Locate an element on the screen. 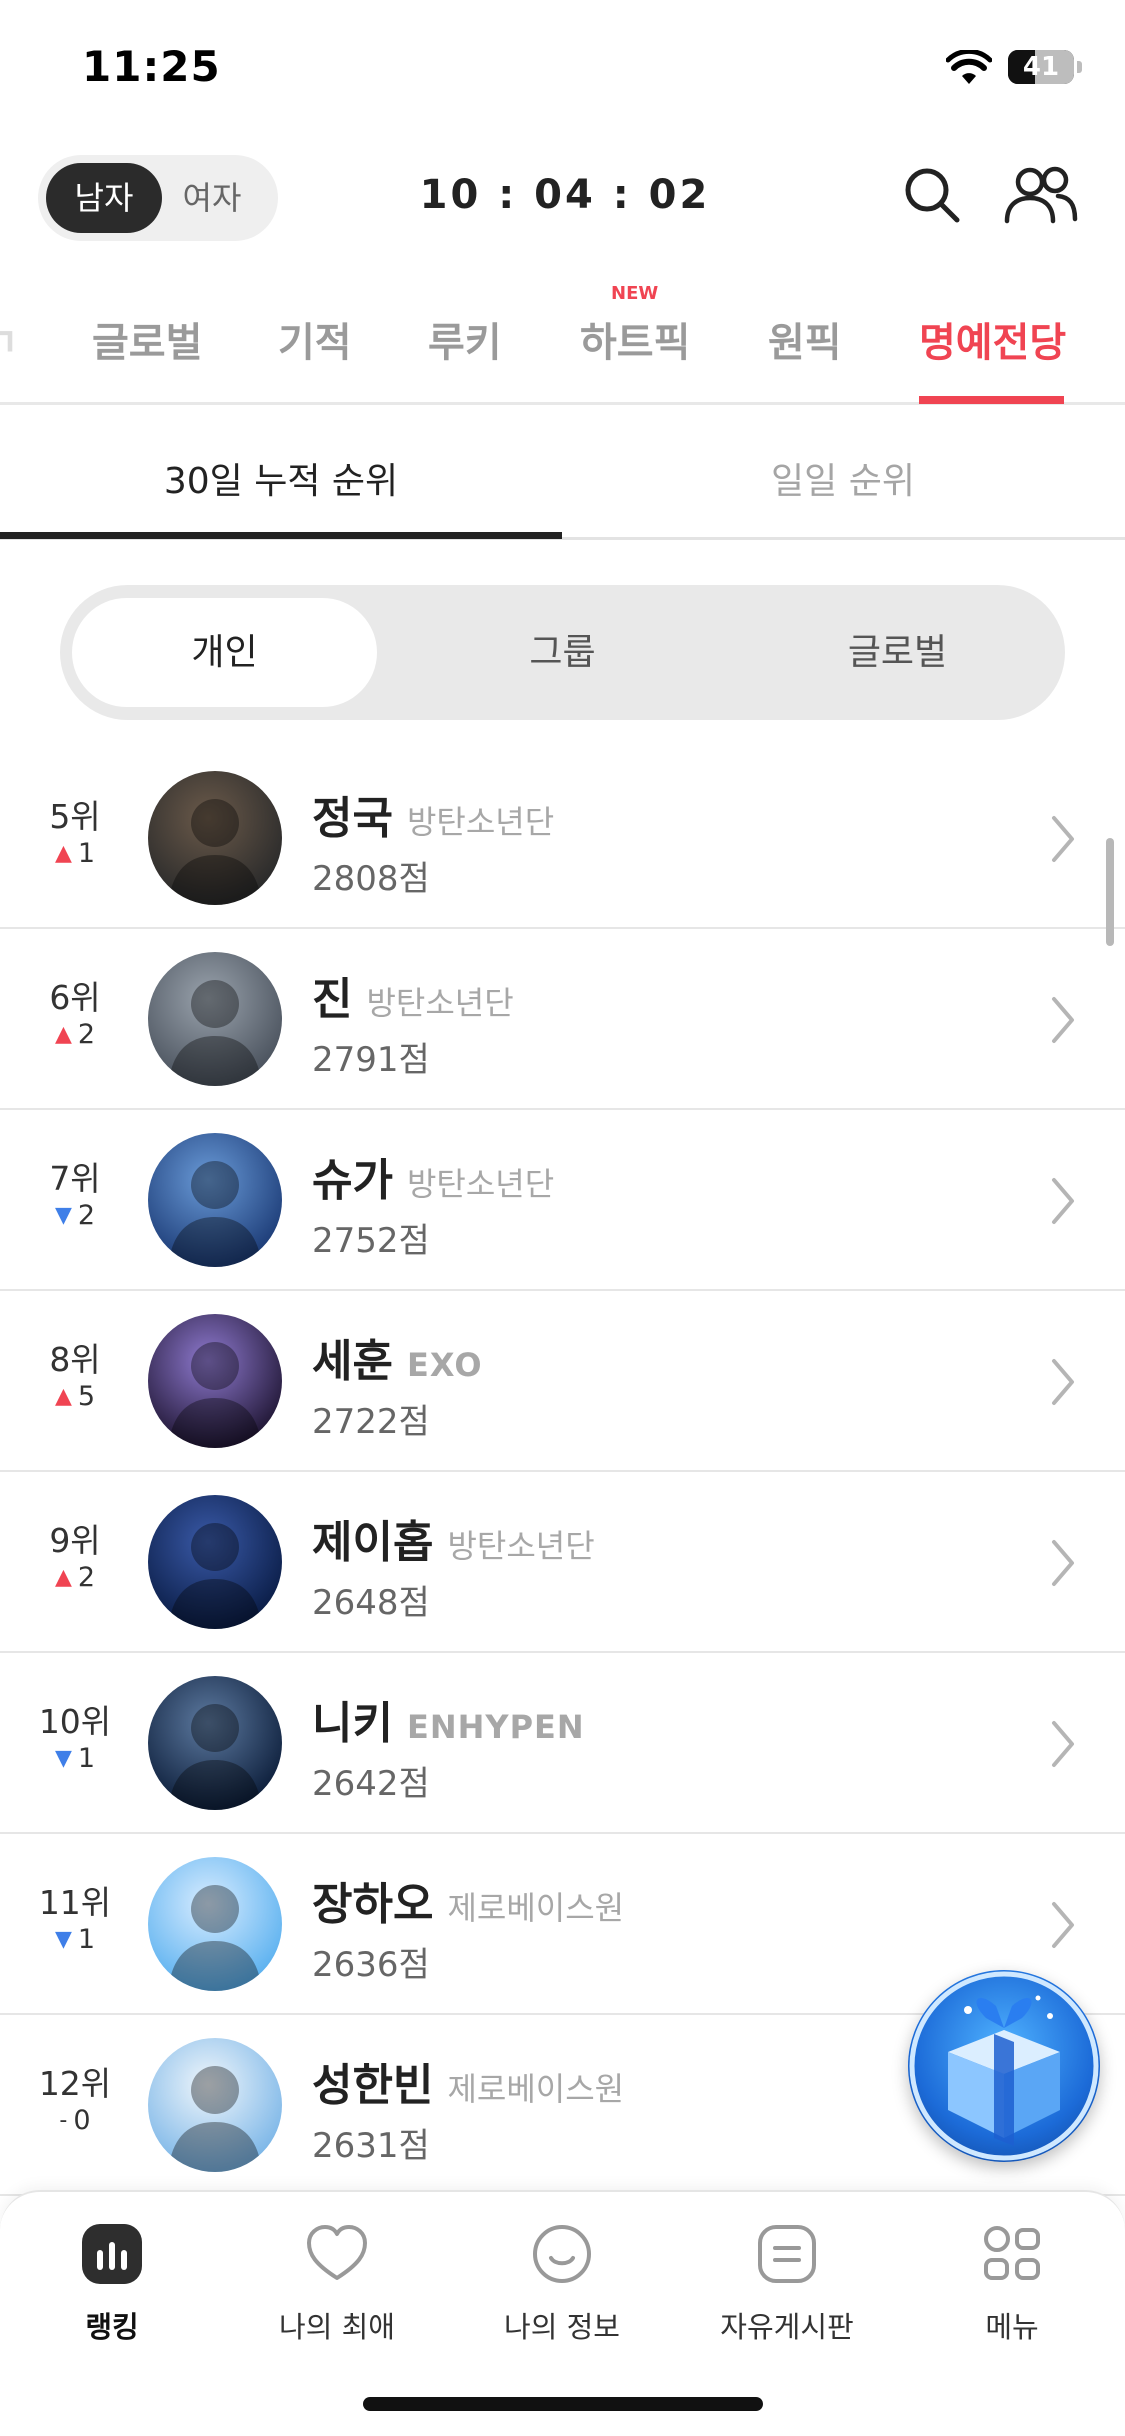  scrollbar is located at coordinates (1110, 892).